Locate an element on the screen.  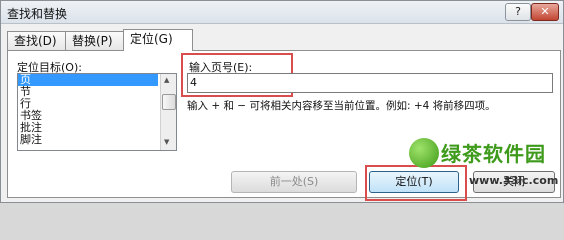
scroll-up-icon: ▲ is located at coordinates (166, 80).